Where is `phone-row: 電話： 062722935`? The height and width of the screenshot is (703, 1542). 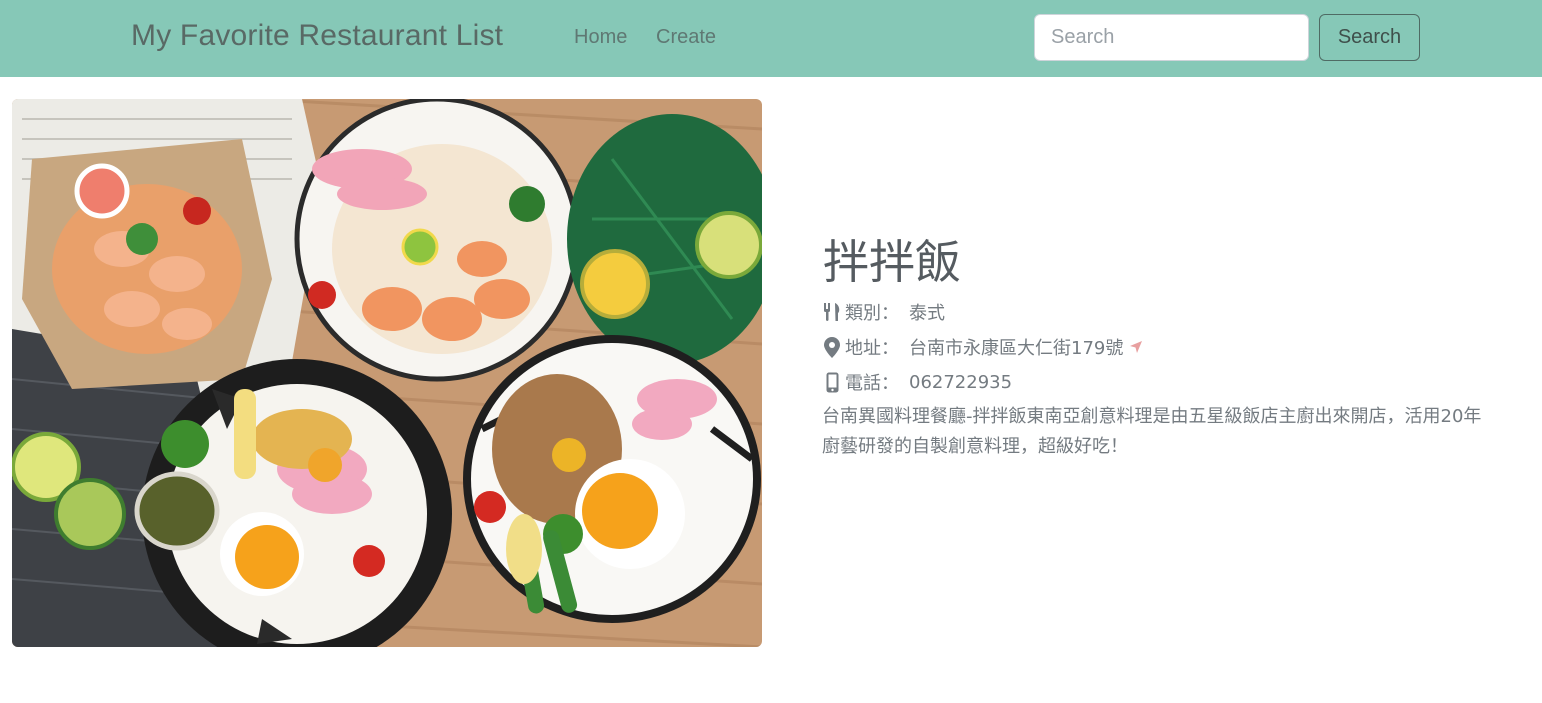 phone-row: 電話： 062722935 is located at coordinates (917, 382).